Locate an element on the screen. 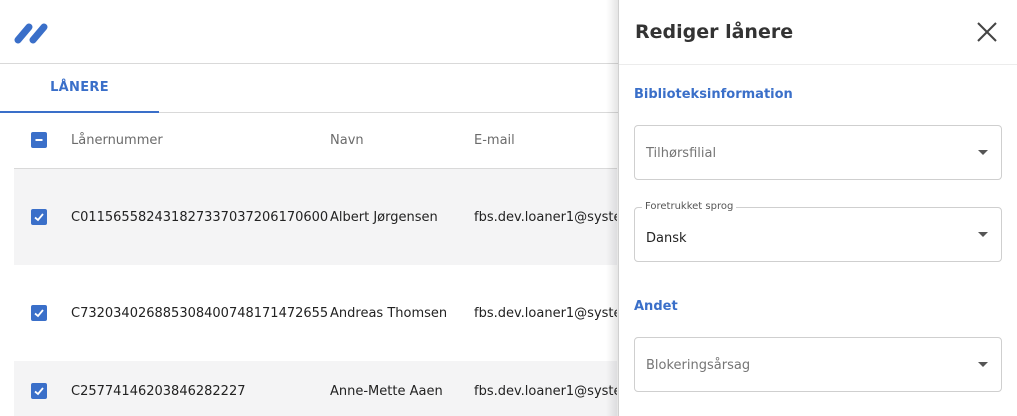  panel-shadow is located at coordinates (612, 208).